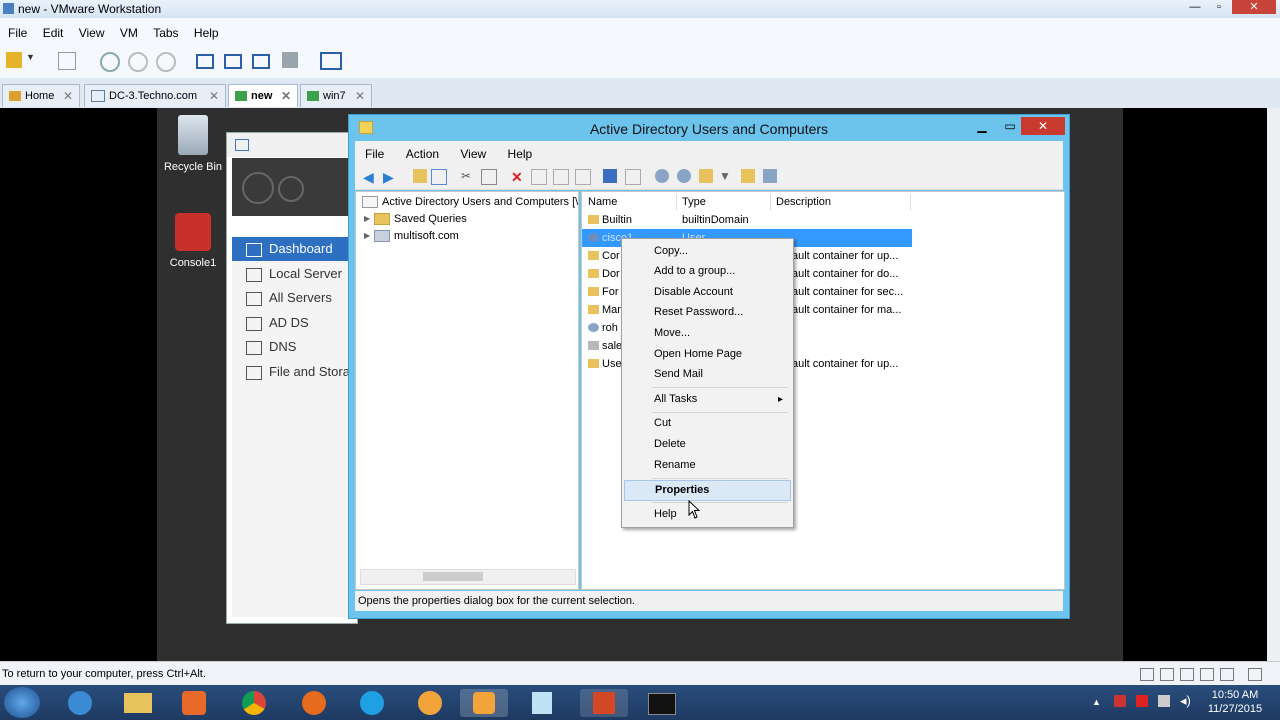  Describe the element at coordinates (1227, 674) in the screenshot. I see `sound-icon` at that location.